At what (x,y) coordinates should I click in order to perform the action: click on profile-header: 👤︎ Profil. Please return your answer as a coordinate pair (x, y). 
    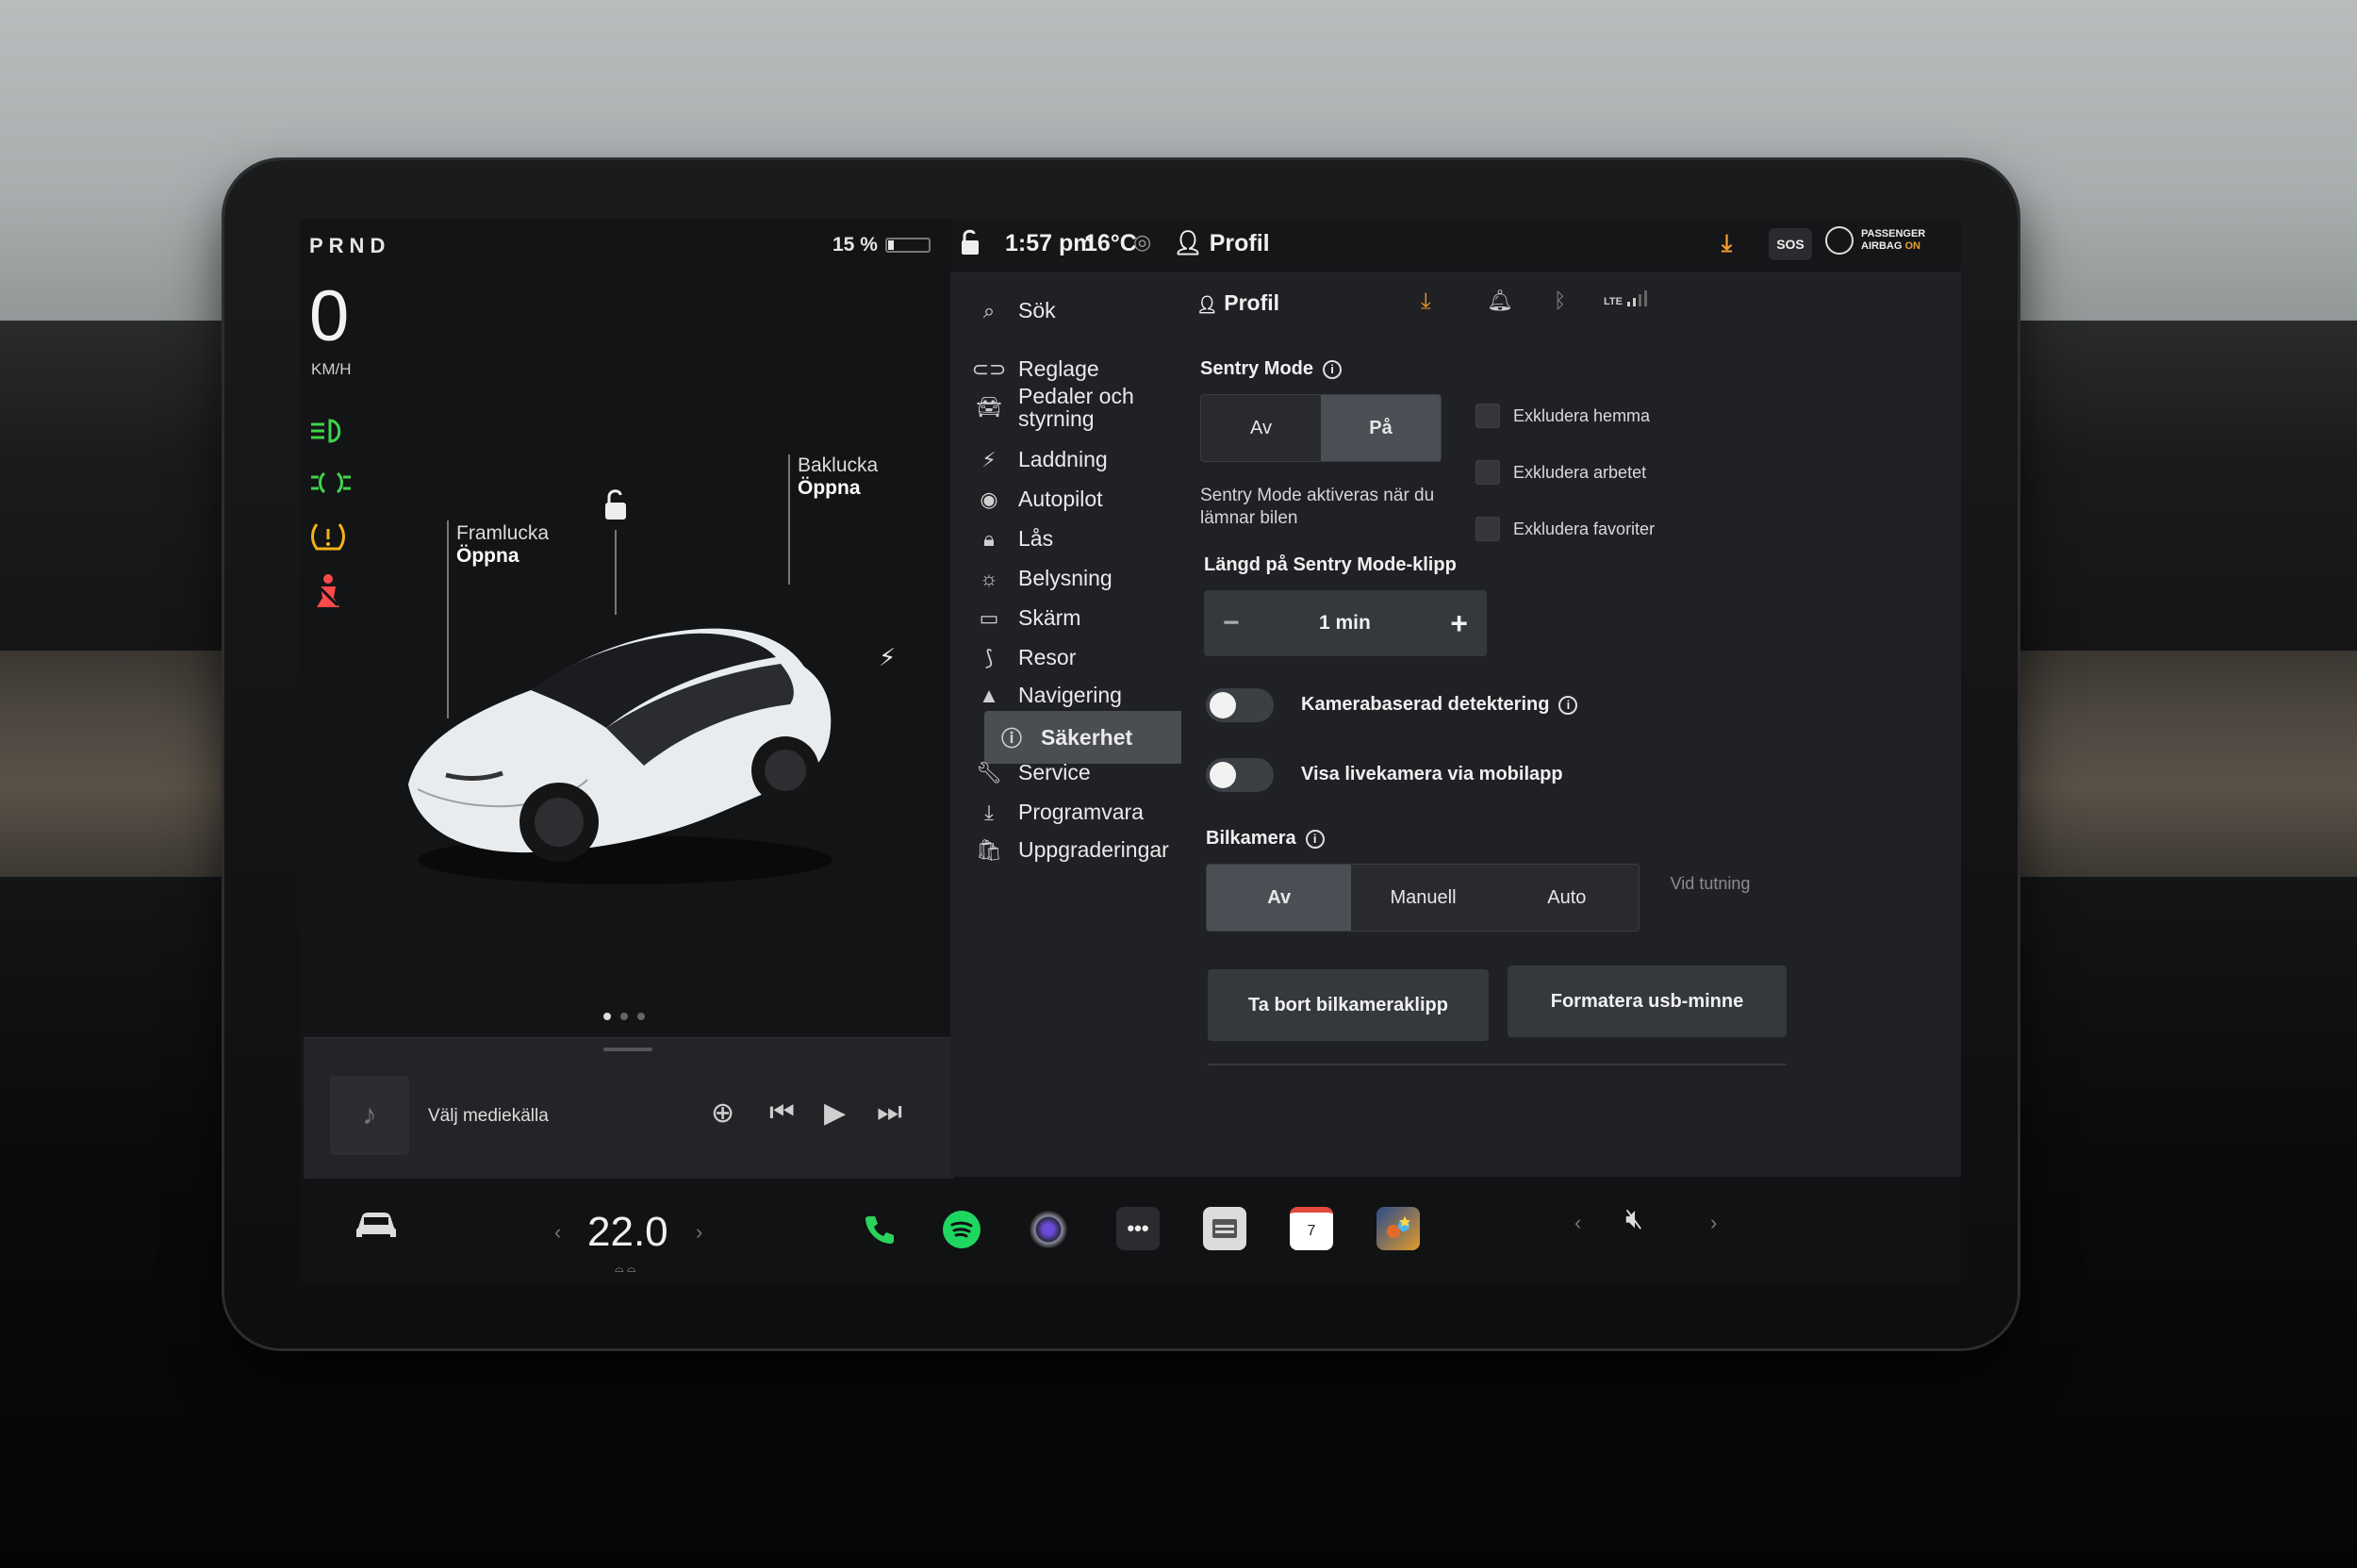
    Looking at the image, I should click on (1237, 303).